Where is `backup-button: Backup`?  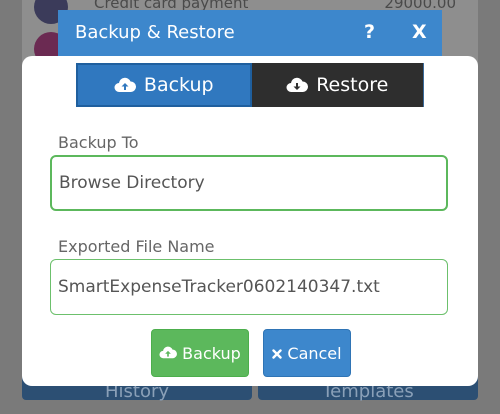
backup-button: Backup is located at coordinates (200, 353).